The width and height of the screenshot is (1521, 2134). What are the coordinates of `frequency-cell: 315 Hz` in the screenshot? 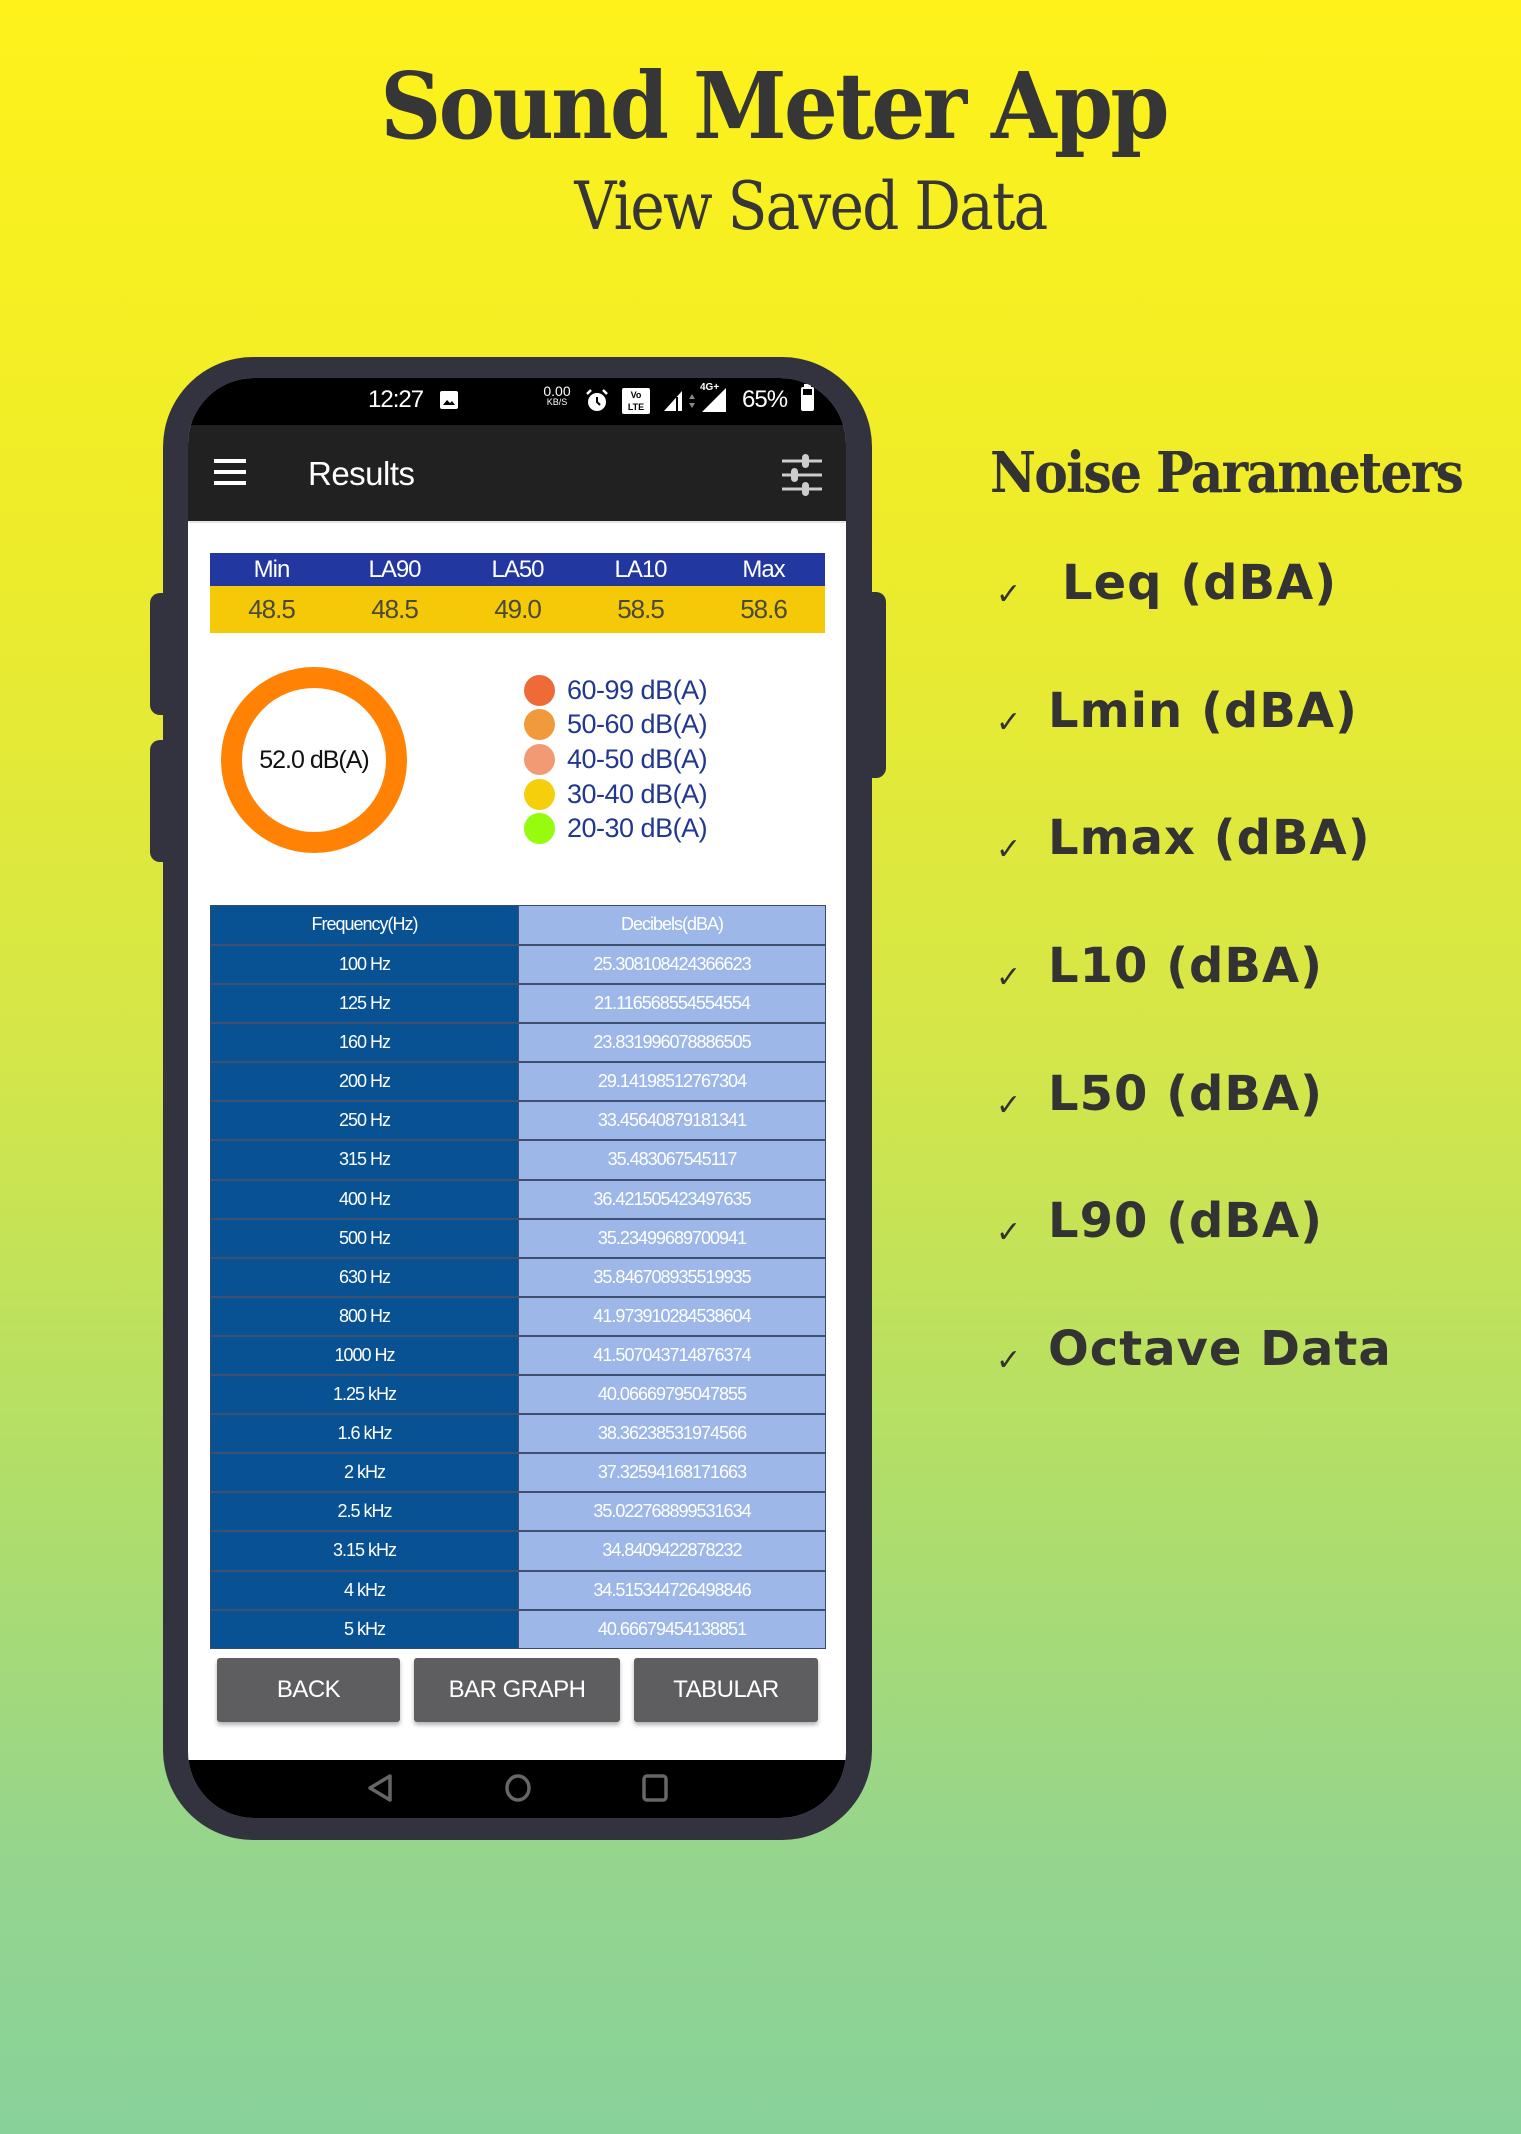 It's located at (364, 1160).